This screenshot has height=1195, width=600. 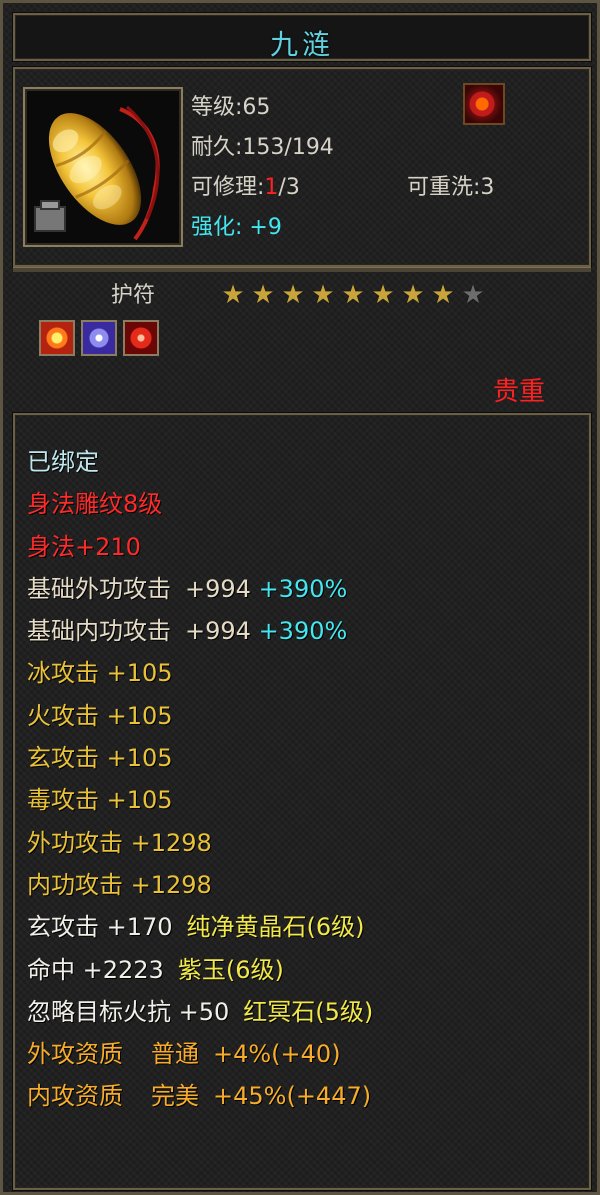 I want to click on poison-attack: 毒攻击 +105, so click(x=100, y=800).